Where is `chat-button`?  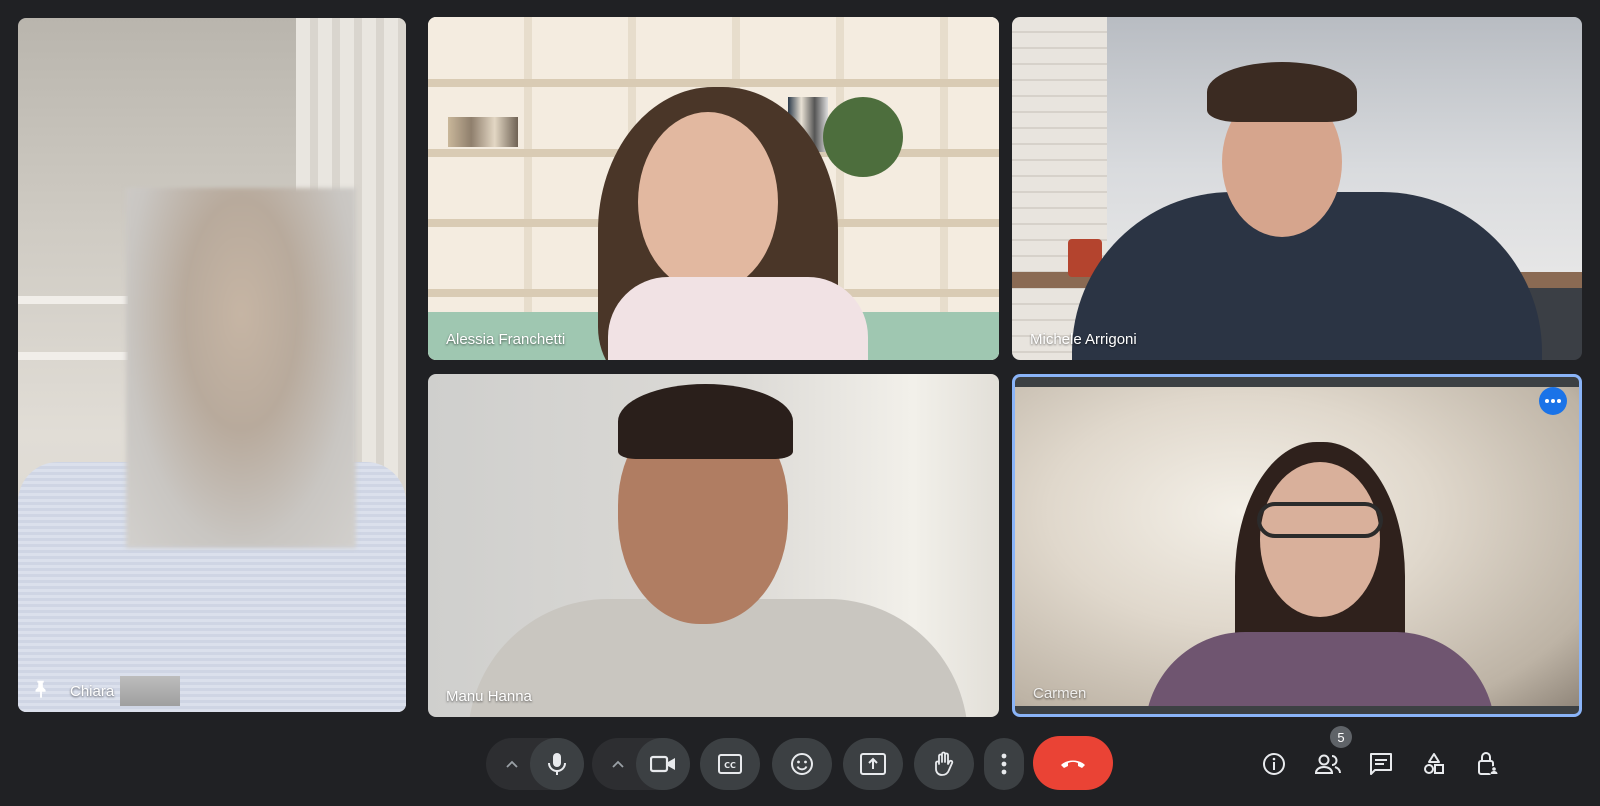
chat-button is located at coordinates (1381, 764).